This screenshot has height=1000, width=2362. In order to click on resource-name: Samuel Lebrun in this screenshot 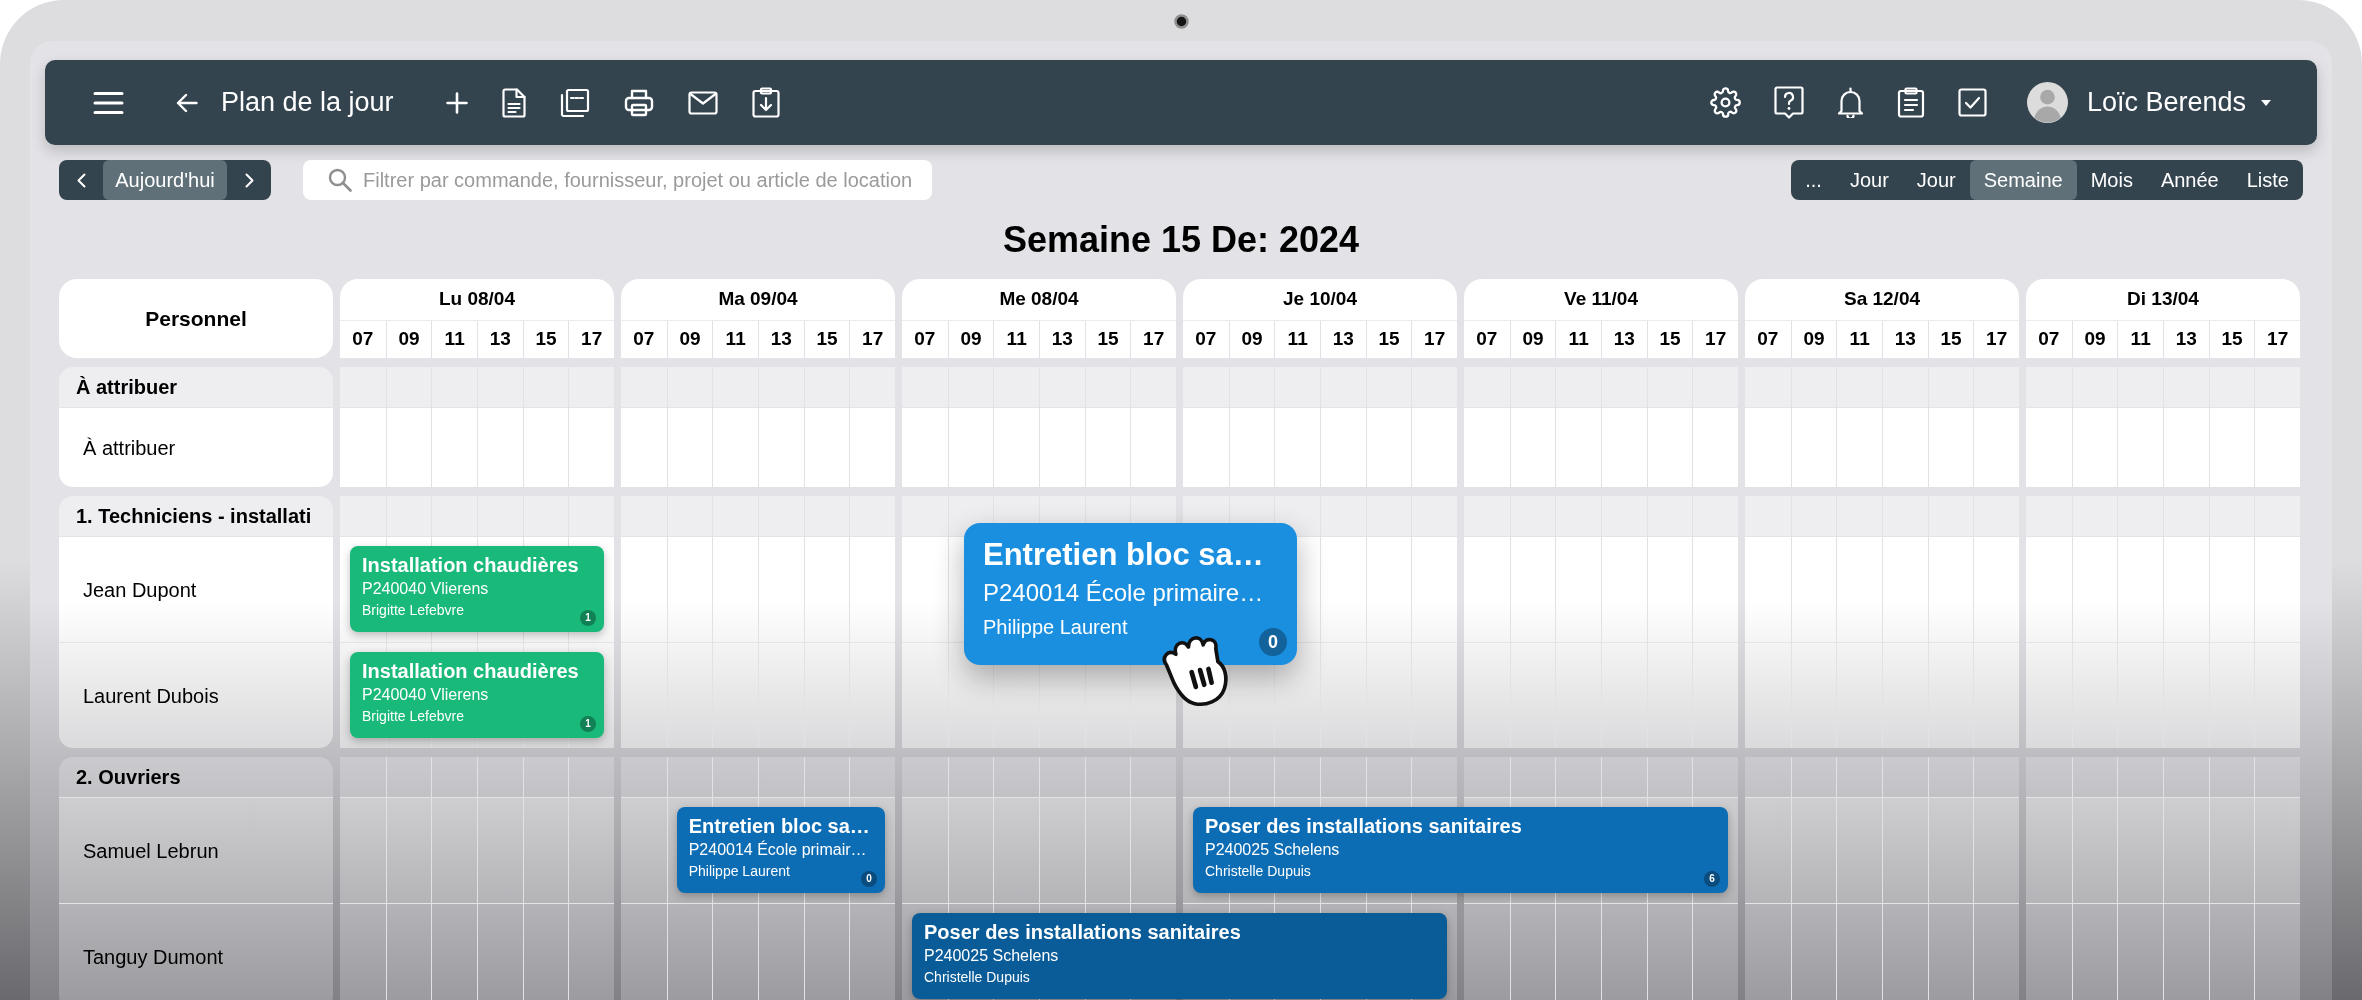, I will do `click(151, 851)`.